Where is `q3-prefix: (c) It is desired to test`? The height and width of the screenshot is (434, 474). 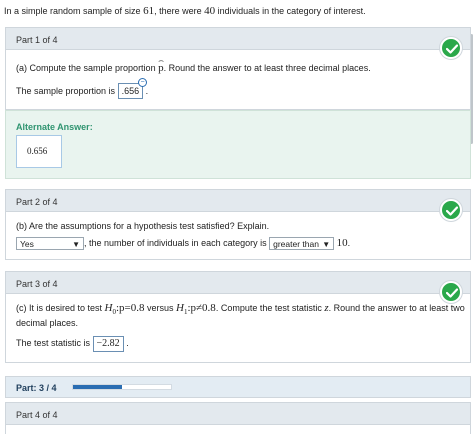
q3-prefix: (c) It is desired to test is located at coordinates (60, 308).